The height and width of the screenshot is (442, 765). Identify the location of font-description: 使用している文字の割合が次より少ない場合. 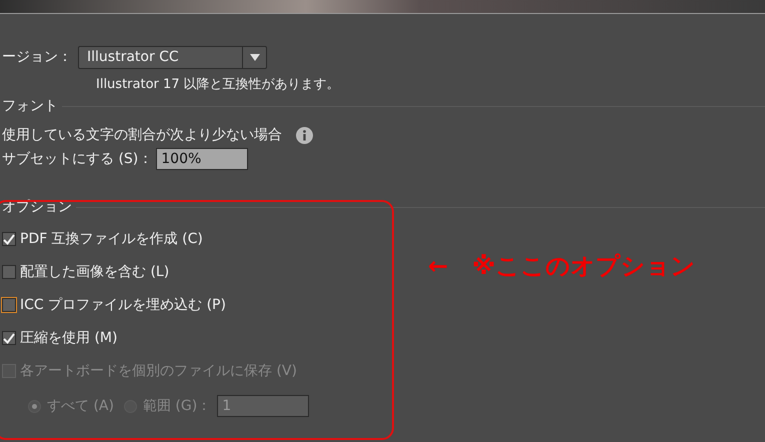
(142, 135).